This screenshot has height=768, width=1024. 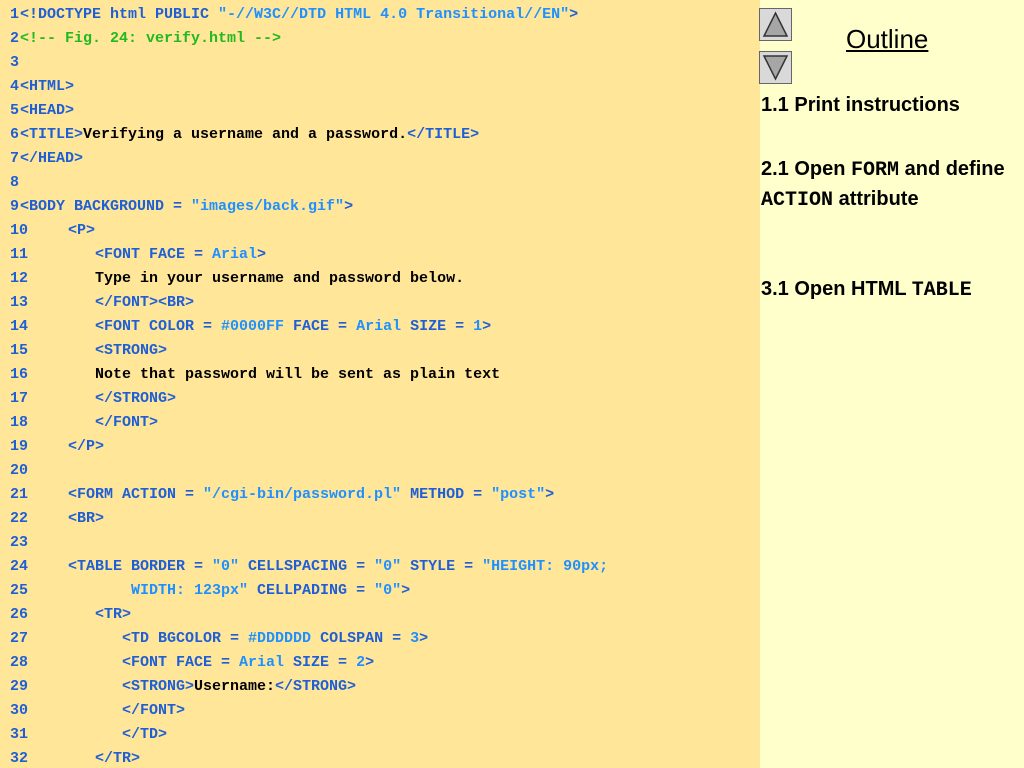 What do you see at coordinates (19, 590) in the screenshot?
I see `line-number: 25` at bounding box center [19, 590].